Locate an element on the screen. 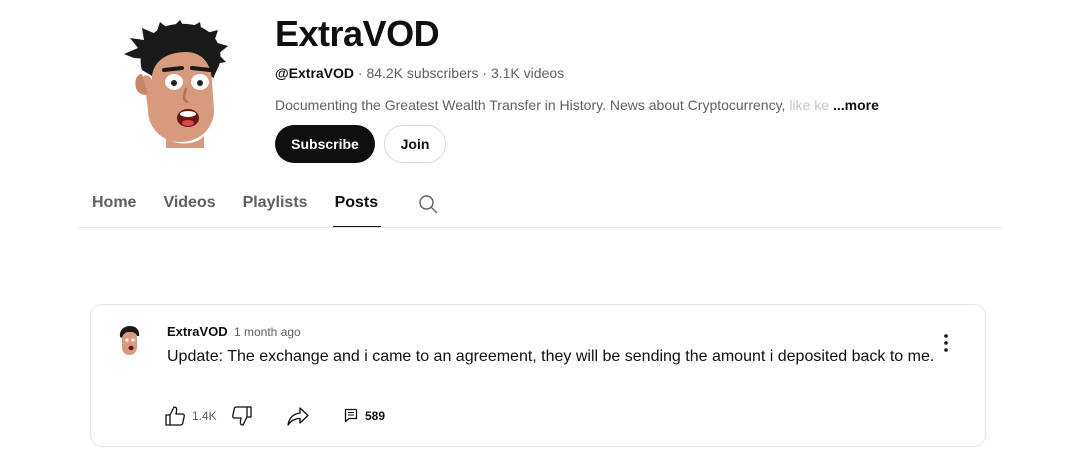 The image size is (1080, 452). search-icon is located at coordinates (428, 204).